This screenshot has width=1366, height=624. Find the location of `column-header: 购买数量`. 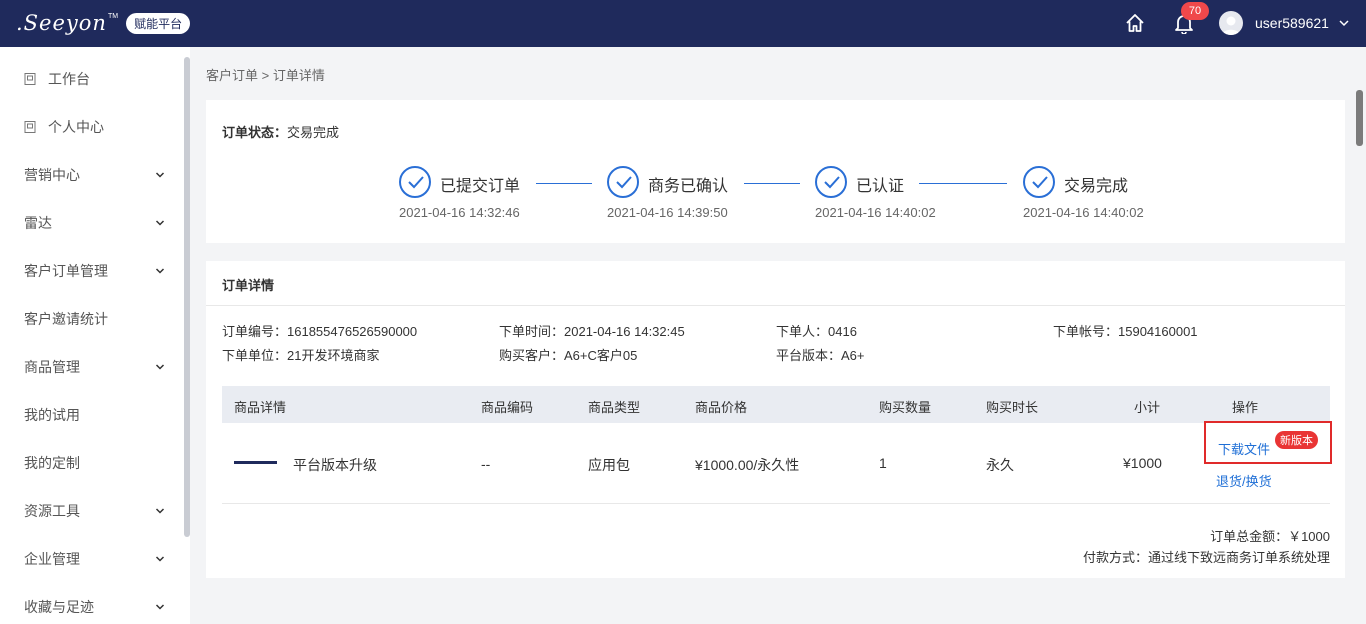

column-header: 购买数量 is located at coordinates (905, 407).